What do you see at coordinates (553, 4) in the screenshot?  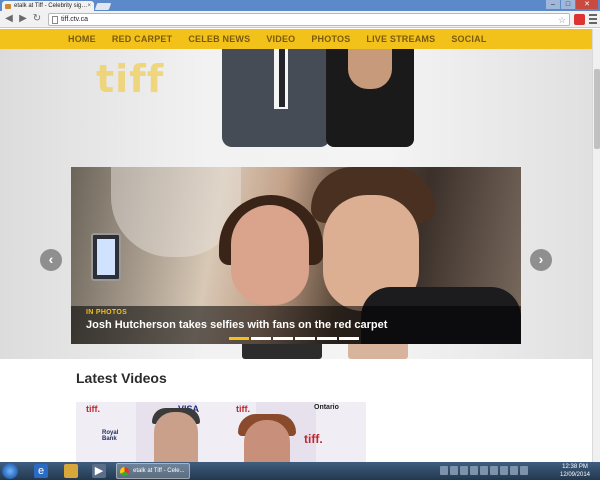 I see `minimize-button: –` at bounding box center [553, 4].